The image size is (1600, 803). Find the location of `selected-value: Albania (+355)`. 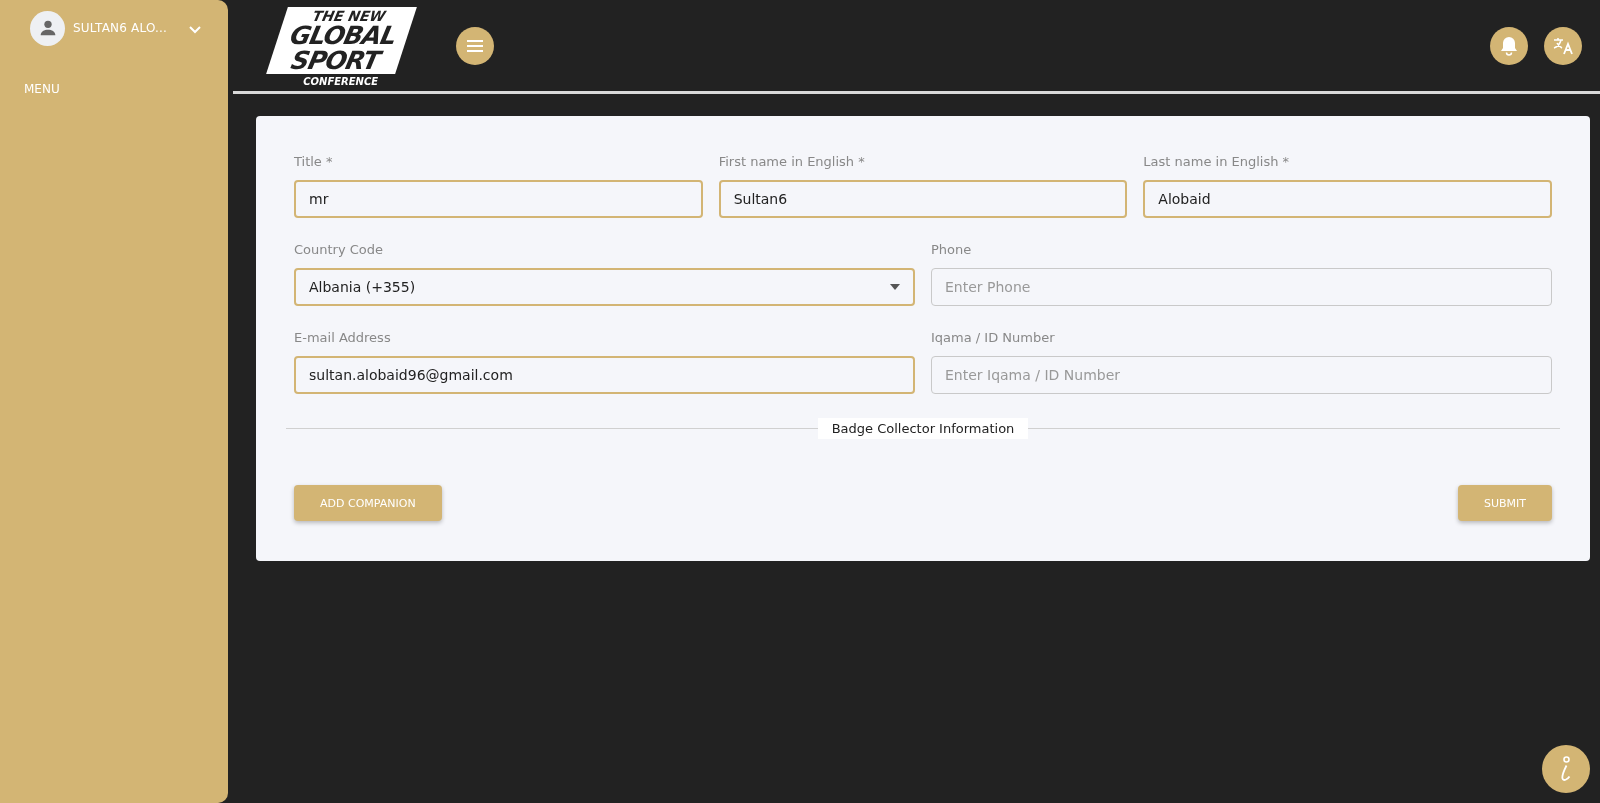

selected-value: Albania (+355) is located at coordinates (362, 287).